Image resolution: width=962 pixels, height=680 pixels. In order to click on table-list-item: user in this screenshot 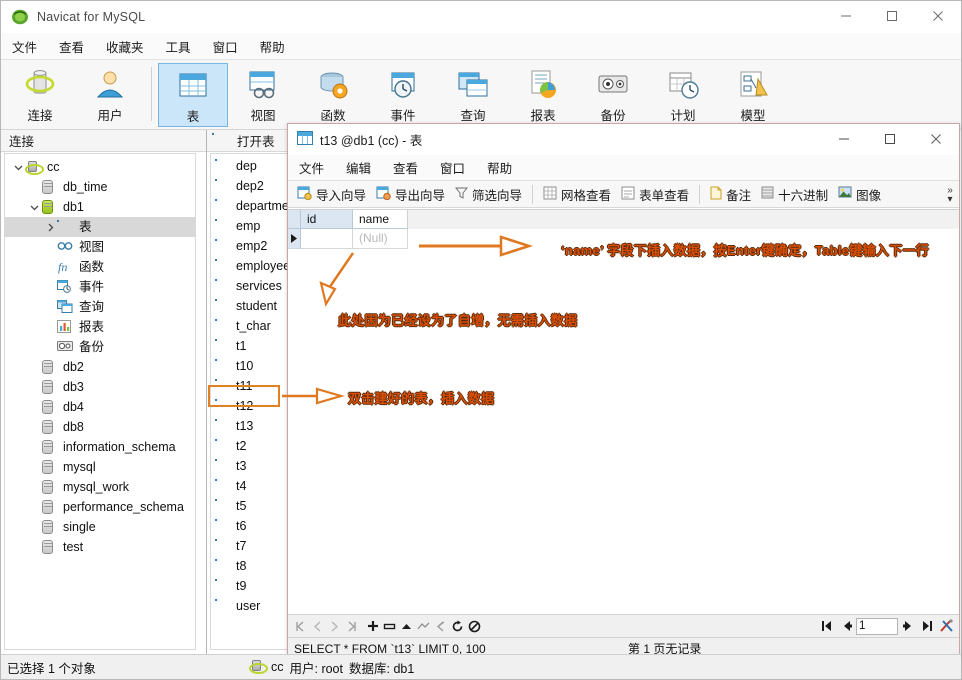, I will do `click(252, 606)`.